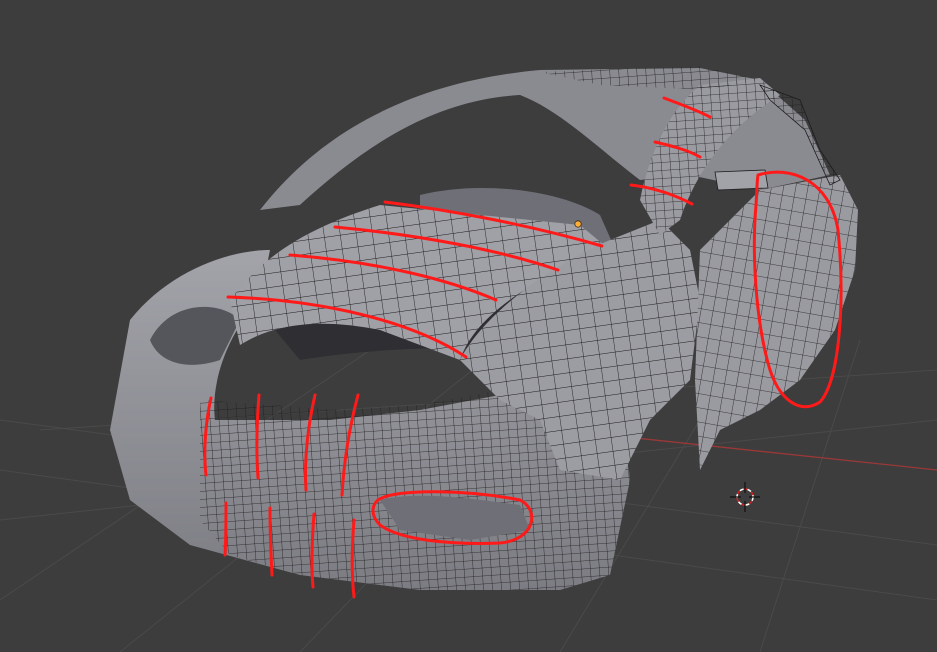  I want to click on side-door-wire, so click(776, 322).